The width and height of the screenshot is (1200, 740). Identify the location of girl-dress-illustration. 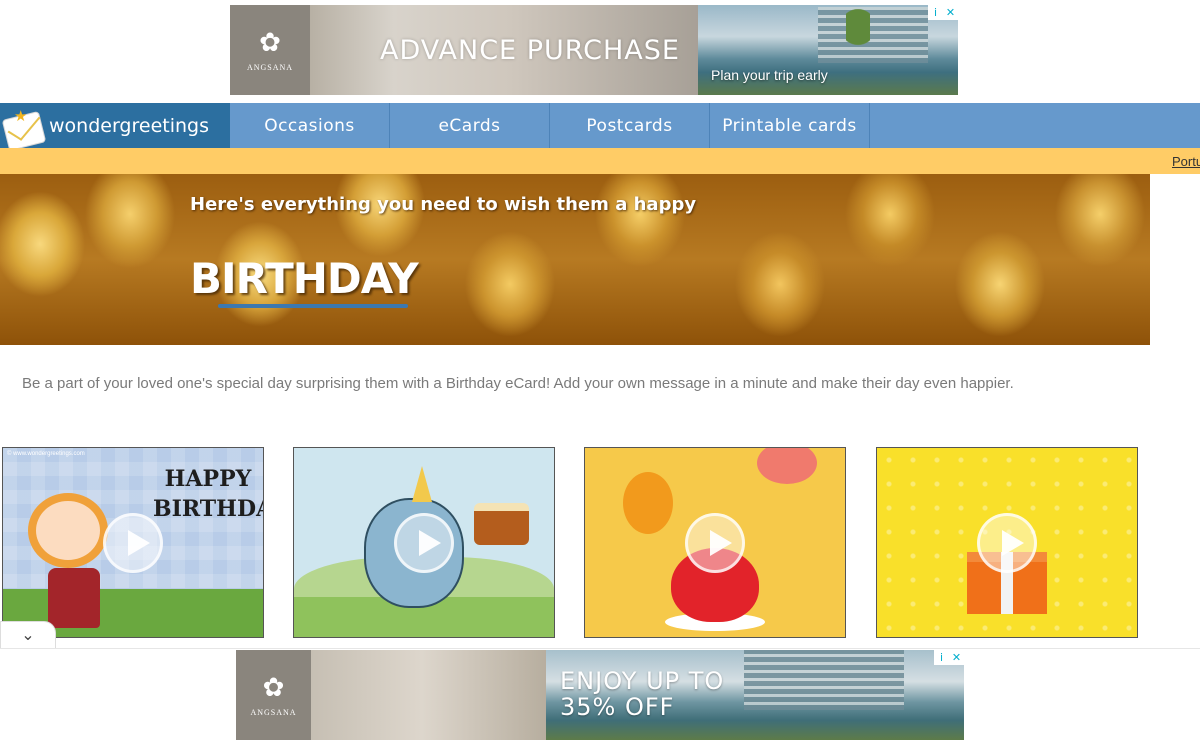
(74, 598).